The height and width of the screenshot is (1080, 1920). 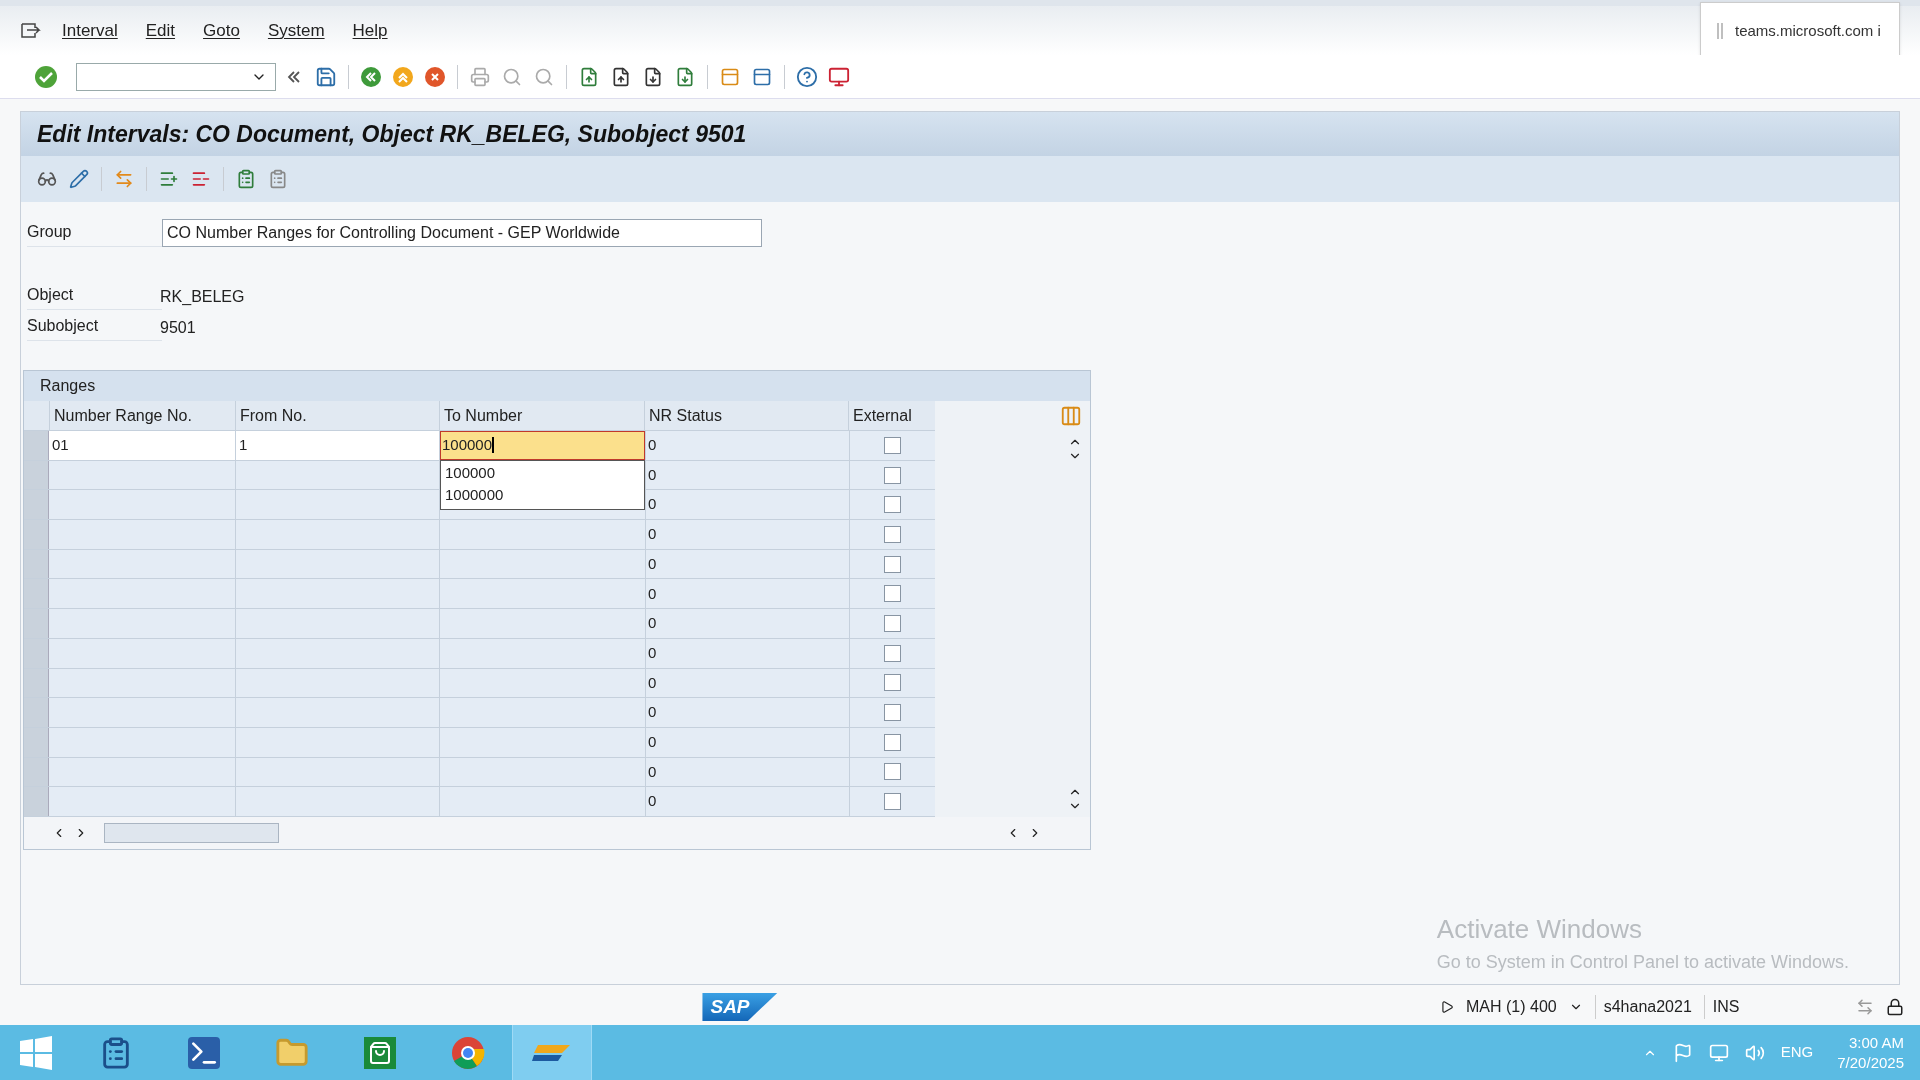 What do you see at coordinates (891, 415) in the screenshot?
I see `column-header: External` at bounding box center [891, 415].